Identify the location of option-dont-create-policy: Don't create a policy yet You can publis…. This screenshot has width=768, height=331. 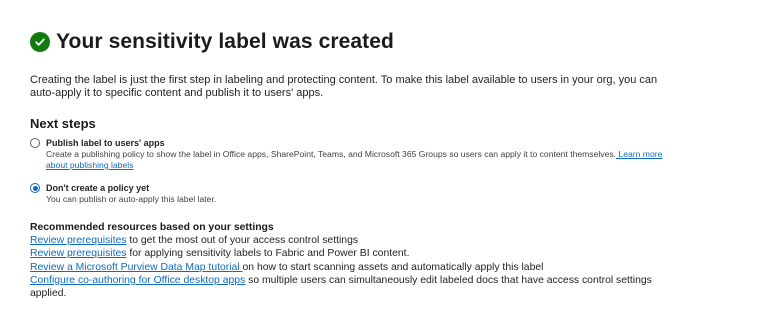
(399, 193).